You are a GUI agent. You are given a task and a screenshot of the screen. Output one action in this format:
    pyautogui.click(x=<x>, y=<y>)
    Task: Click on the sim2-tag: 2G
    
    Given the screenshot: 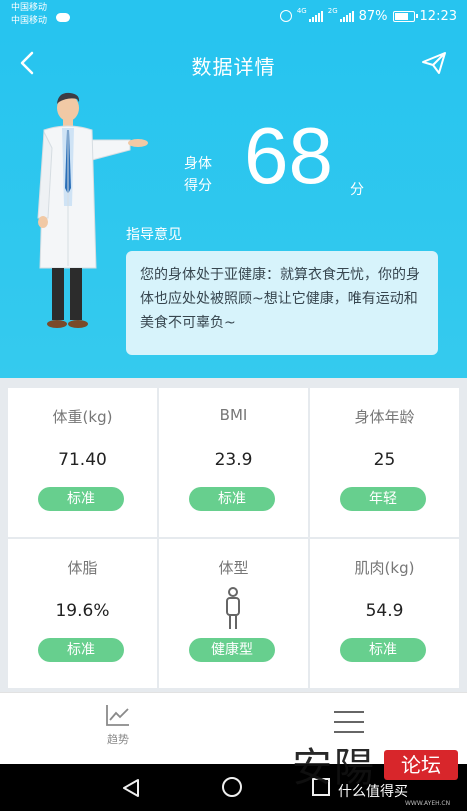 What is the action you would take?
    pyautogui.click(x=332, y=11)
    